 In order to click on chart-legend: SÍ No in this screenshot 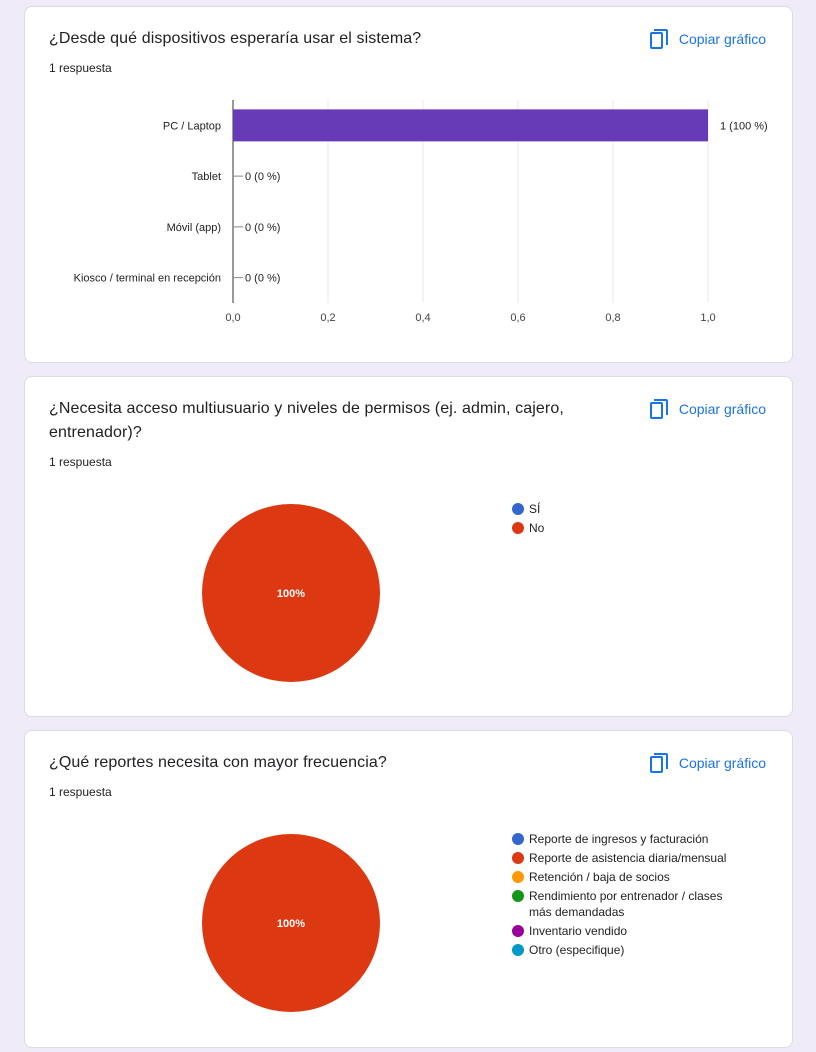, I will do `click(620, 520)`.